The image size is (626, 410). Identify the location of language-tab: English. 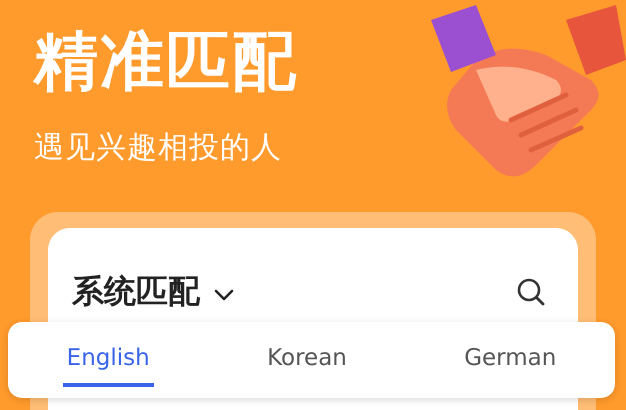
(108, 360).